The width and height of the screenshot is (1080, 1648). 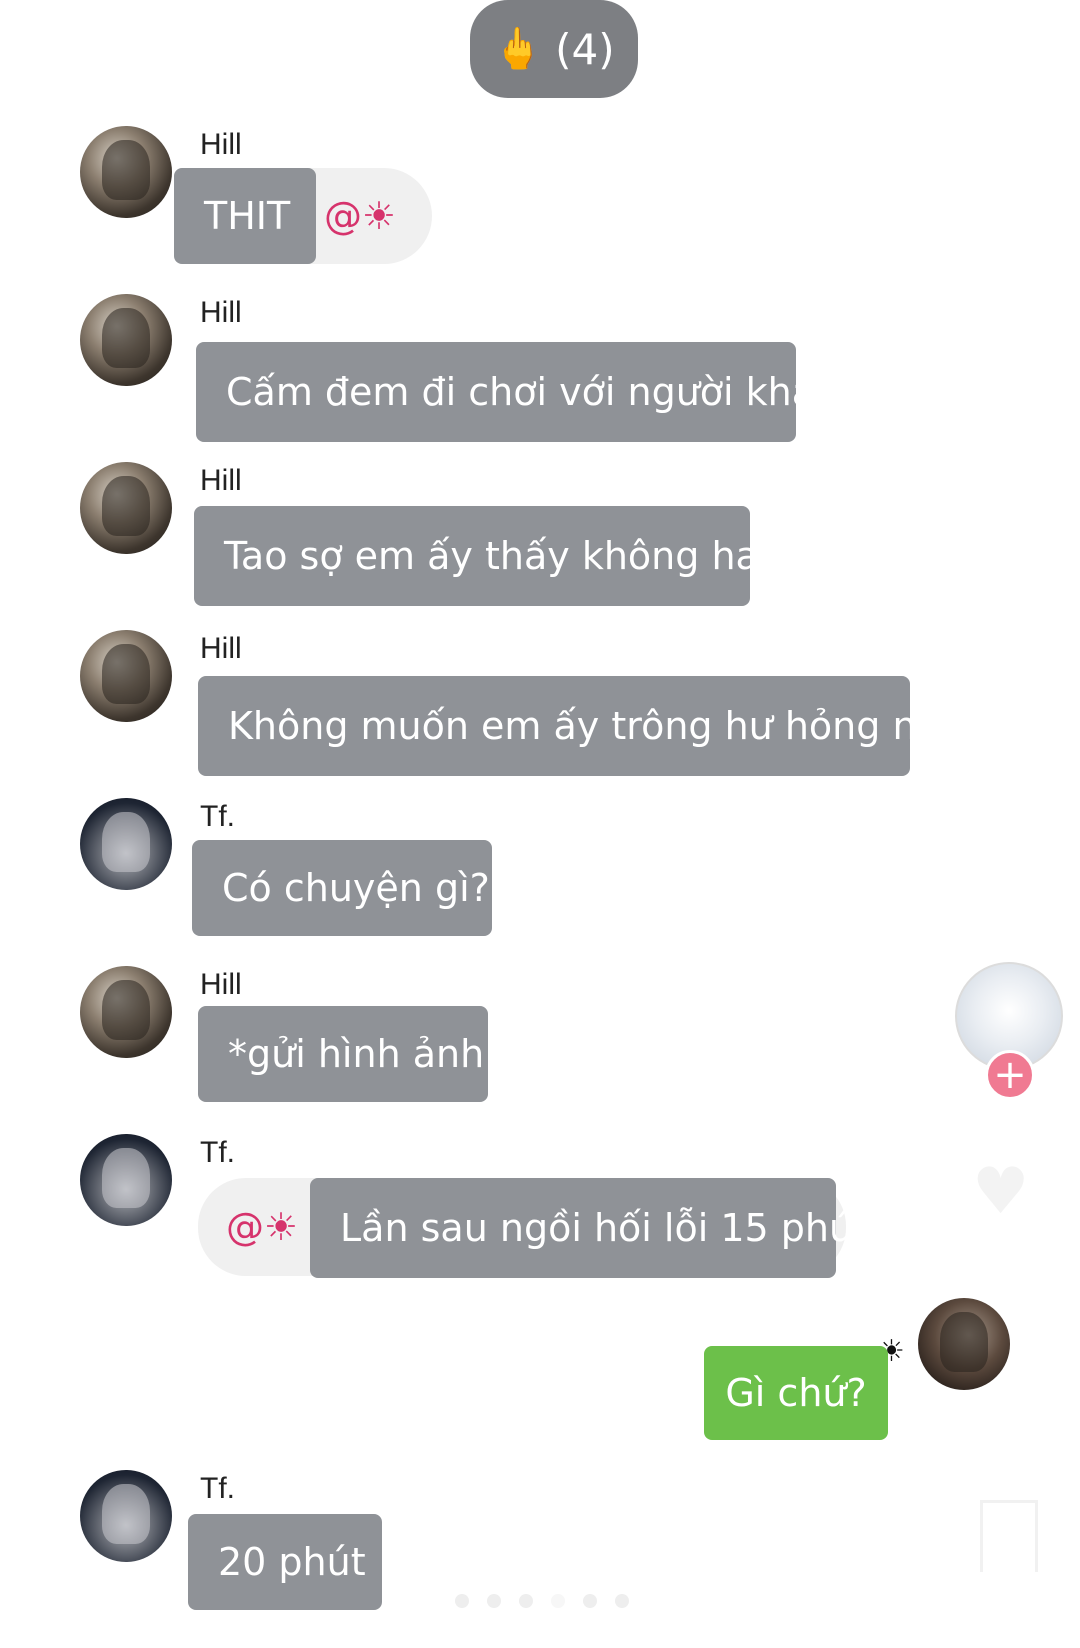 I want to click on message-bubble: Lần sau ngồi hối lỗi 15 phút, so click(x=589, y=1228).